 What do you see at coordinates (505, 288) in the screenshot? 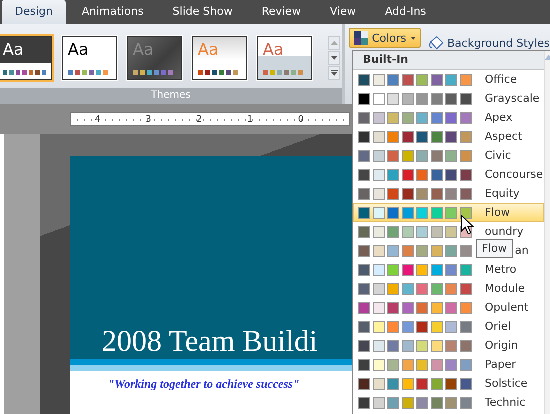
I see `scheme-name: Module` at bounding box center [505, 288].